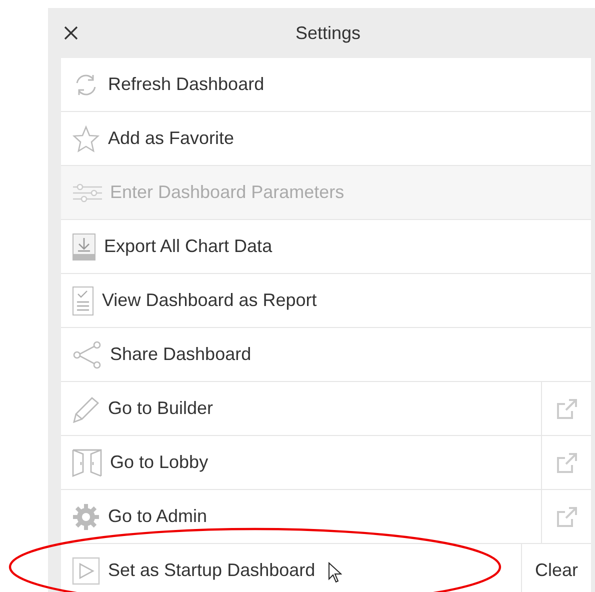 The image size is (595, 592). What do you see at coordinates (326, 300) in the screenshot?
I see `menu-item: View Dashboard as Report` at bounding box center [326, 300].